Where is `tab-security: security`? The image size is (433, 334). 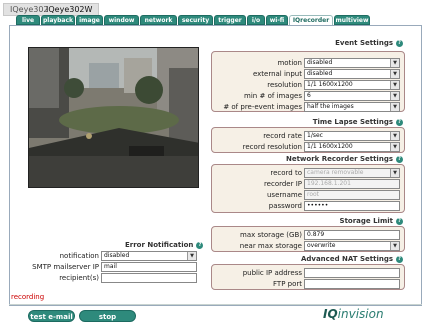 tab-security: security is located at coordinates (195, 20).